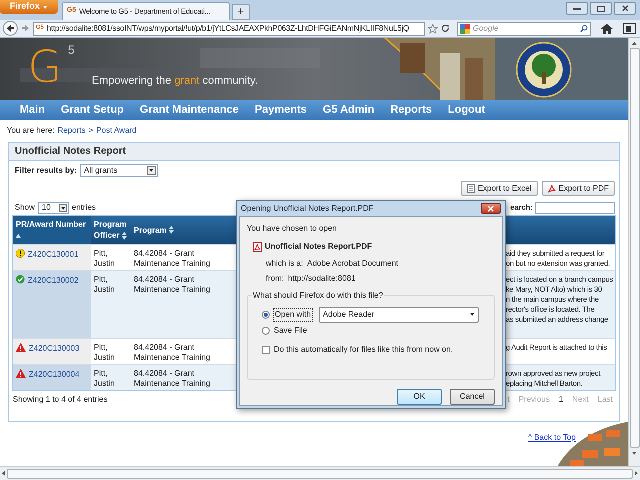 Image resolution: width=640 pixels, height=480 pixels. Describe the element at coordinates (228, 28) in the screenshot. I see `url-text: http://sodalite:8081/ssoINT/wps/myportal/!ut/p/b1/jYtLCsJAEAXPkhP063Z-LhtDHFGiEANmNjKLIIF8NuL5jQ` at that location.